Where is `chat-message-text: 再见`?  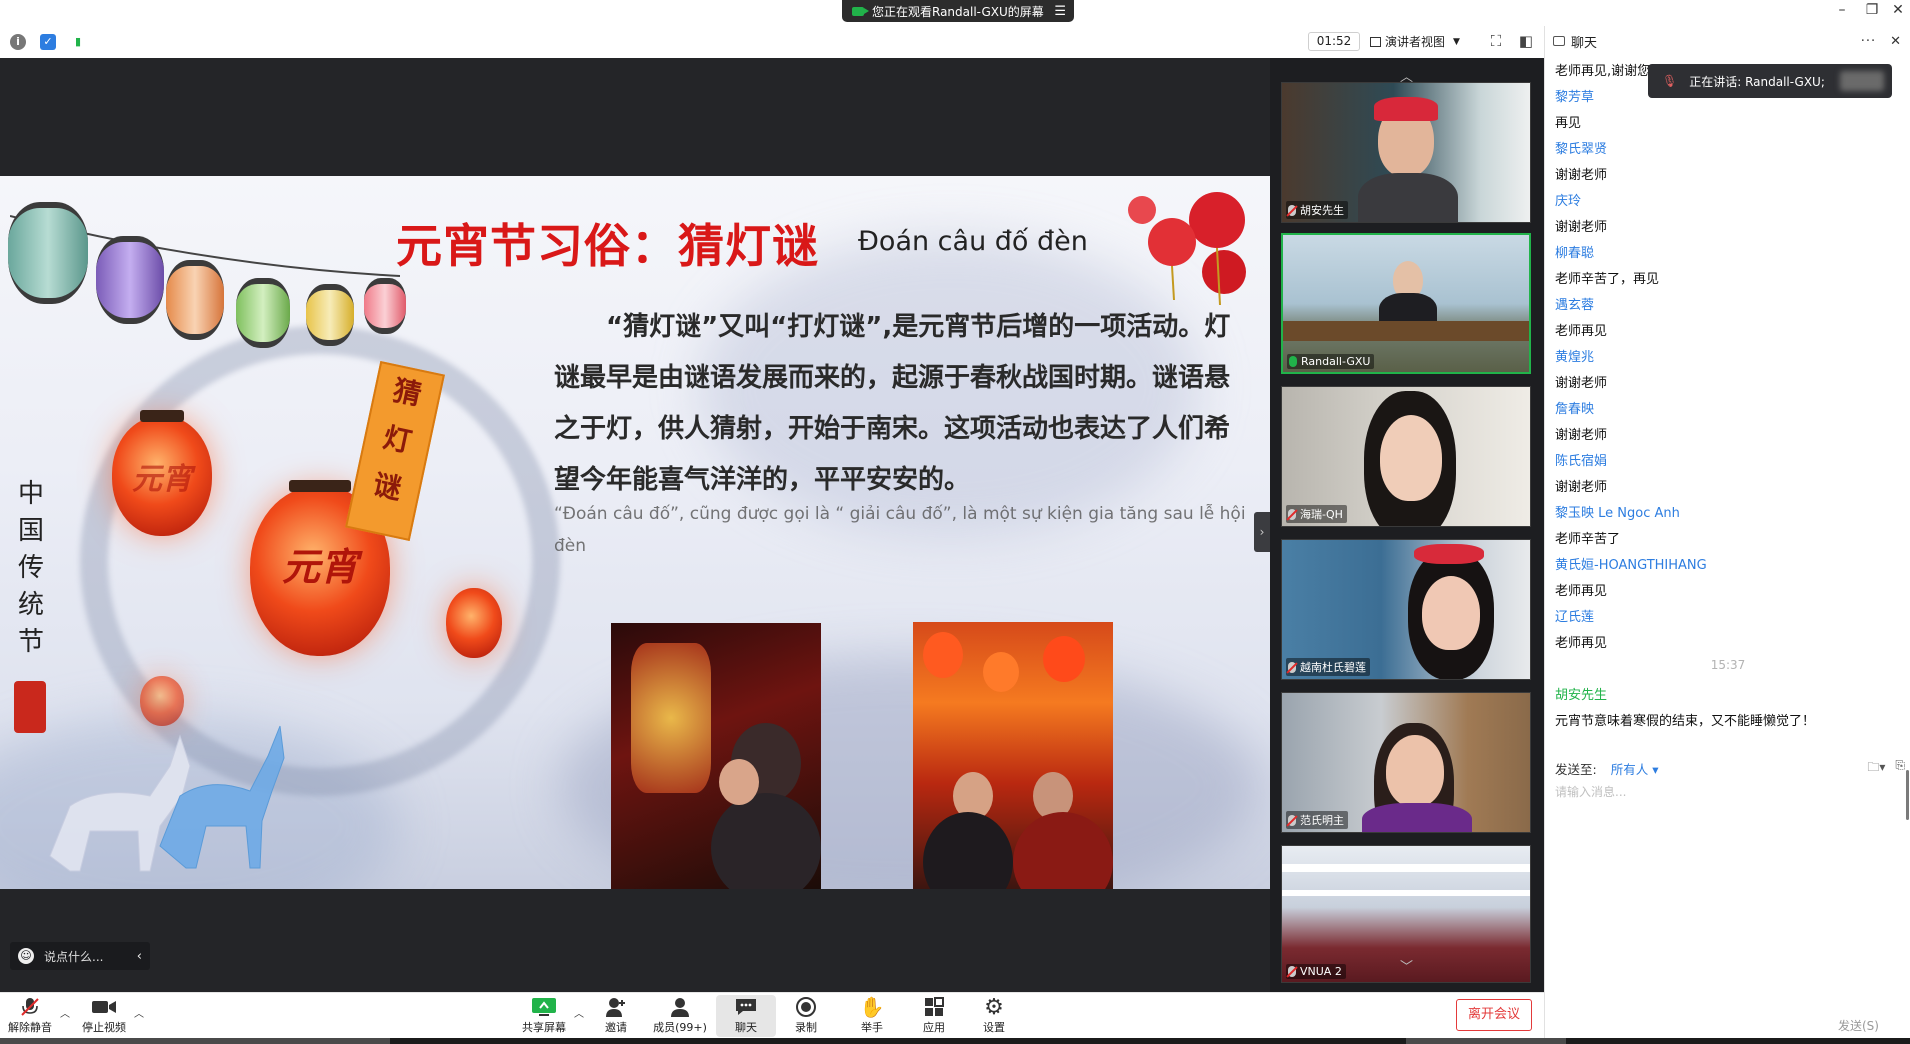 chat-message-text: 再见 is located at coordinates (1568, 123).